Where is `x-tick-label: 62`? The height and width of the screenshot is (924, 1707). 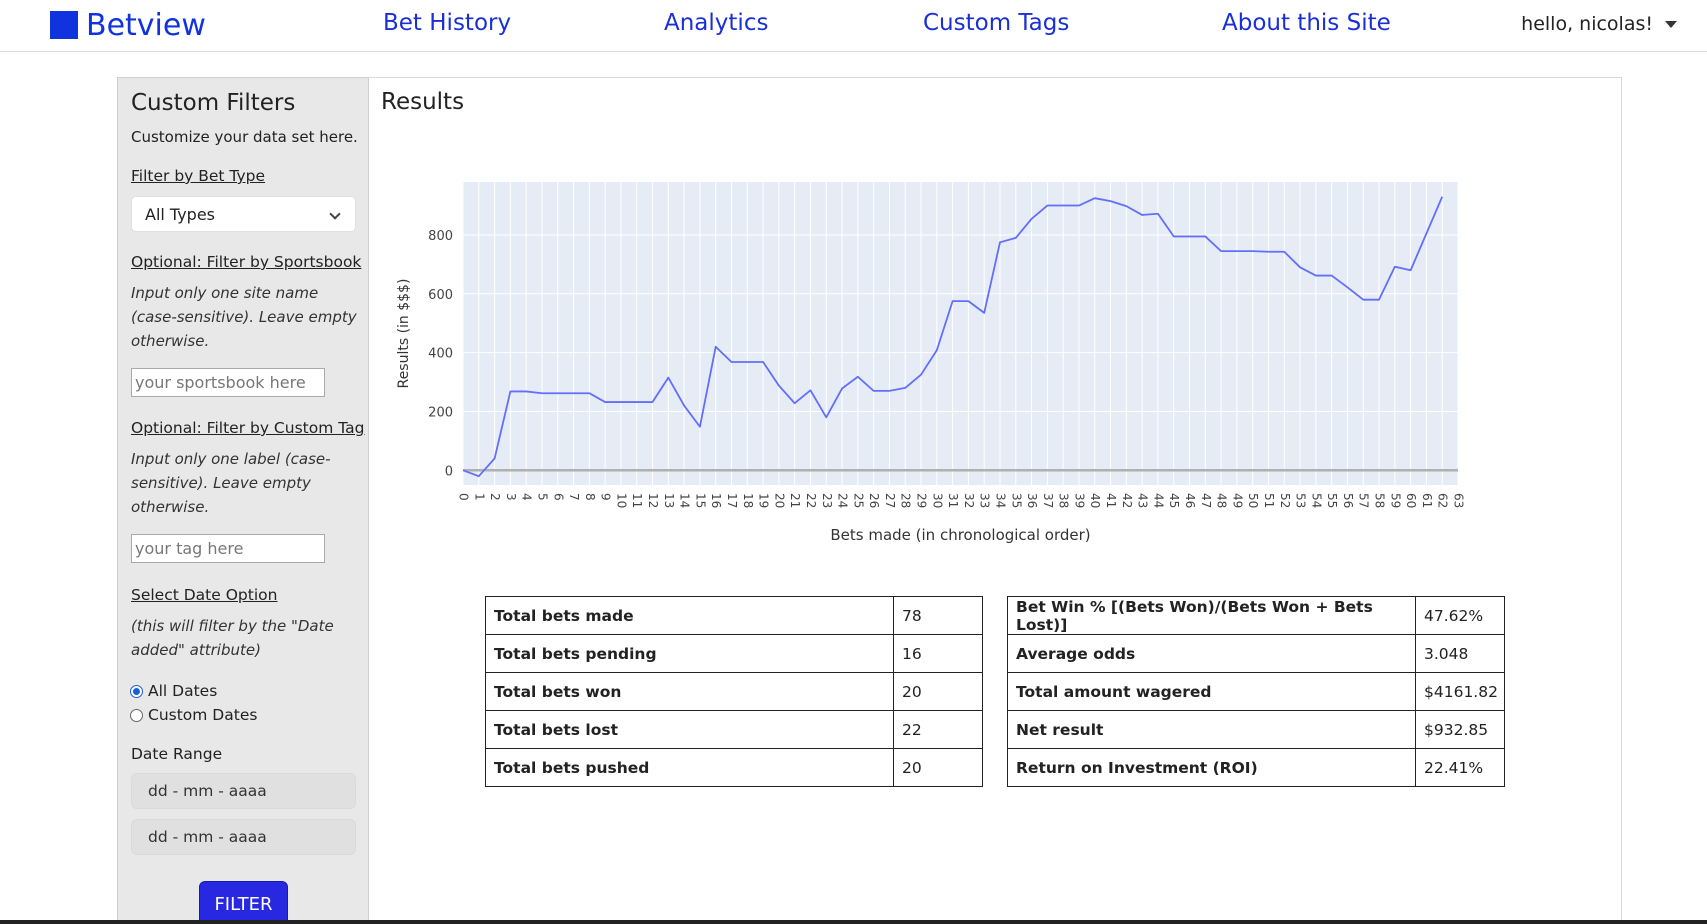 x-tick-label: 62 is located at coordinates (1443, 500).